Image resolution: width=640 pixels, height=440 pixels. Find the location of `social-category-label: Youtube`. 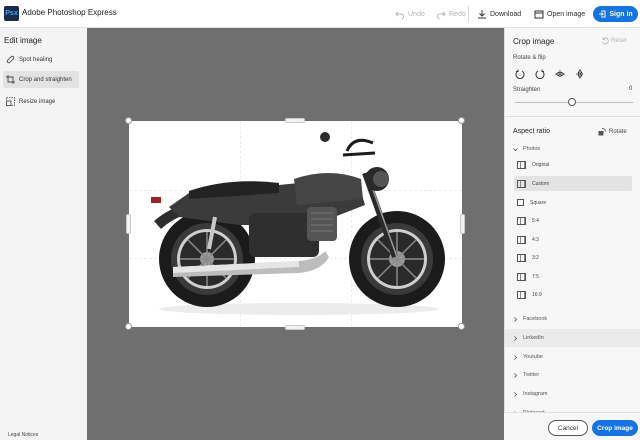

social-category-label: Youtube is located at coordinates (533, 357).